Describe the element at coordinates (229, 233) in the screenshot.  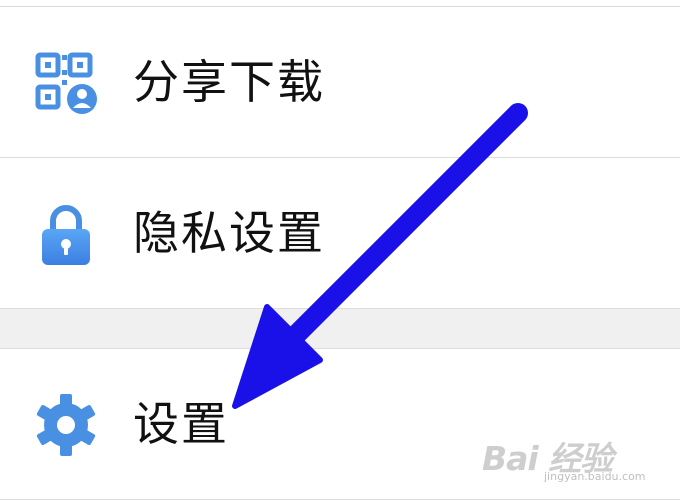
I see `menu-item-label: 隐私设置` at that location.